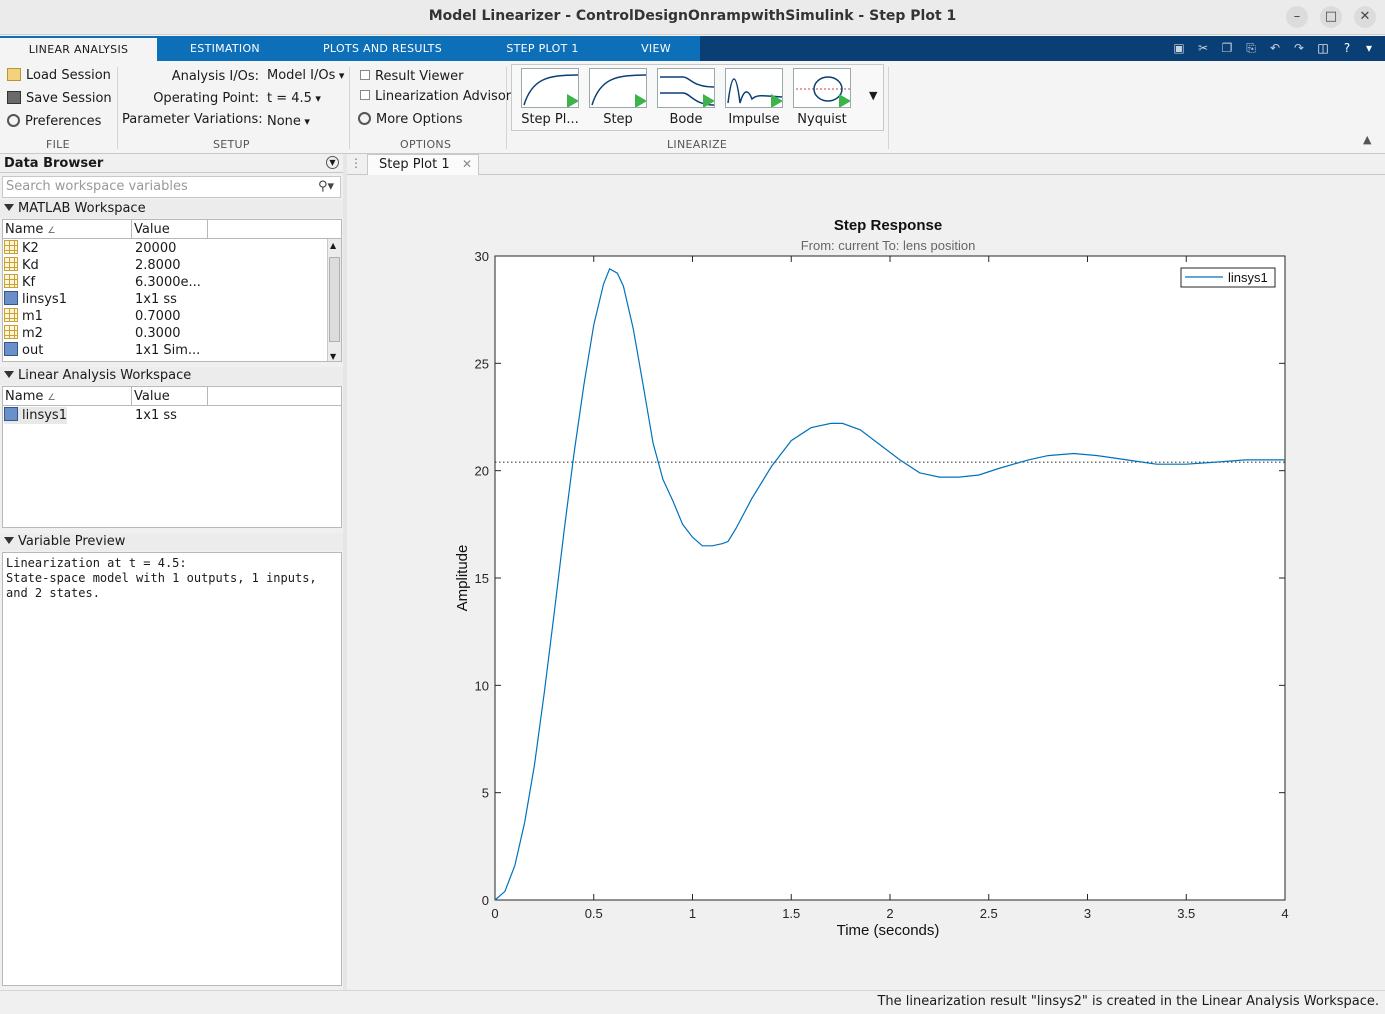  I want to click on more-options-button: More Options, so click(410, 119).